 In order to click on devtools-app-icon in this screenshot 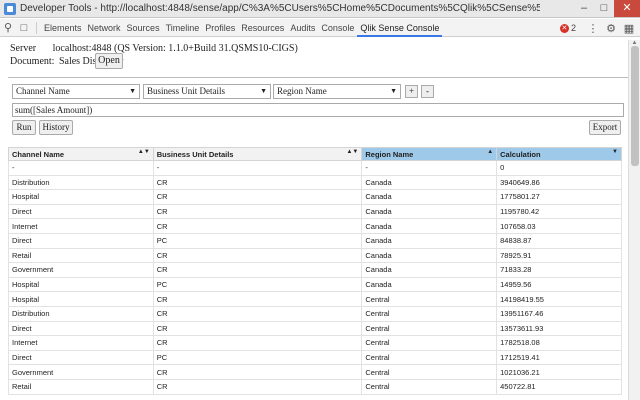, I will do `click(10, 8)`.